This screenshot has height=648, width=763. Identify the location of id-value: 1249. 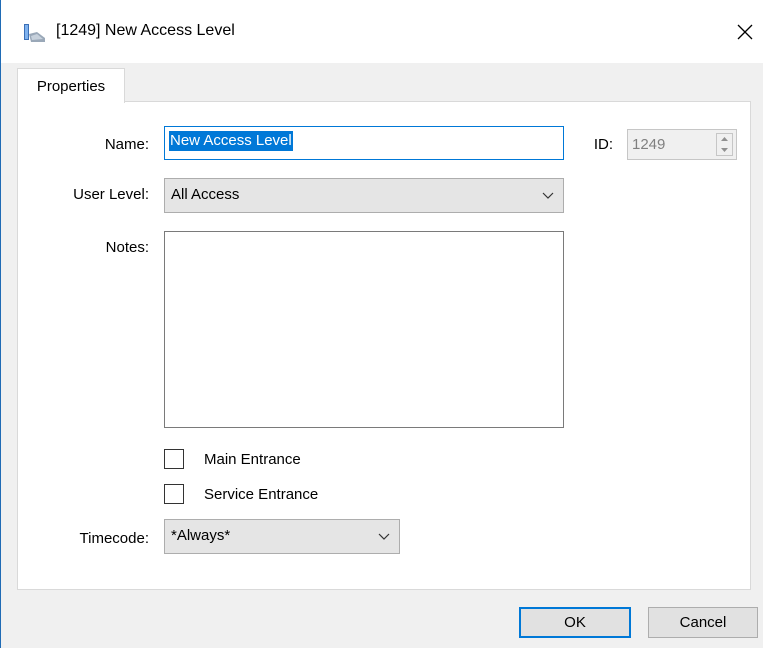
(649, 144).